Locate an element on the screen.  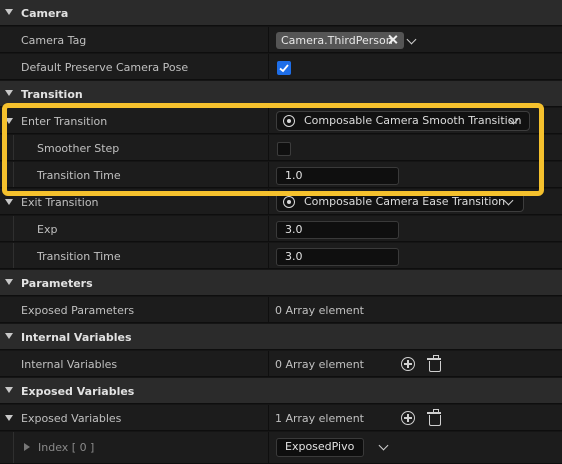
category-label: Transition is located at coordinates (52, 94).